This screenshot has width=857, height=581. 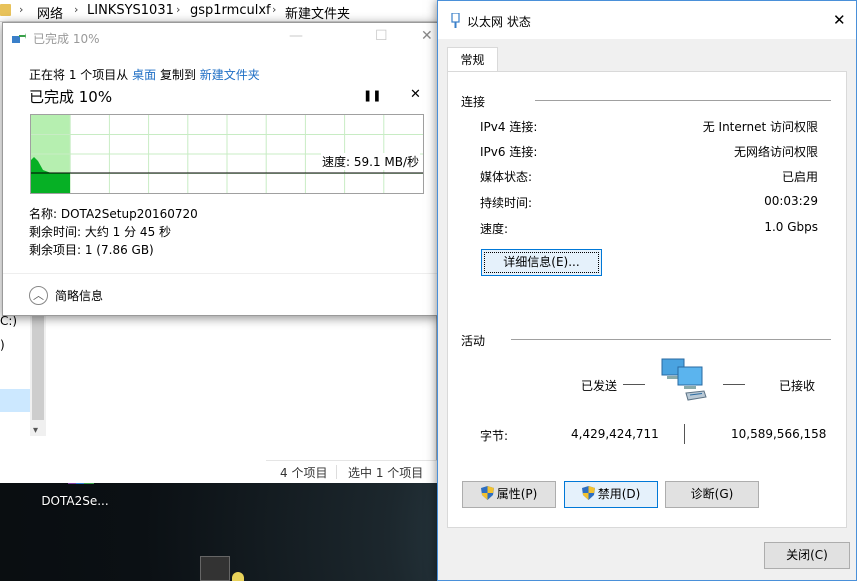 What do you see at coordinates (221, 38) in the screenshot?
I see `copy-dialog-titlebar: 已完成 10% — ☐ ✕` at bounding box center [221, 38].